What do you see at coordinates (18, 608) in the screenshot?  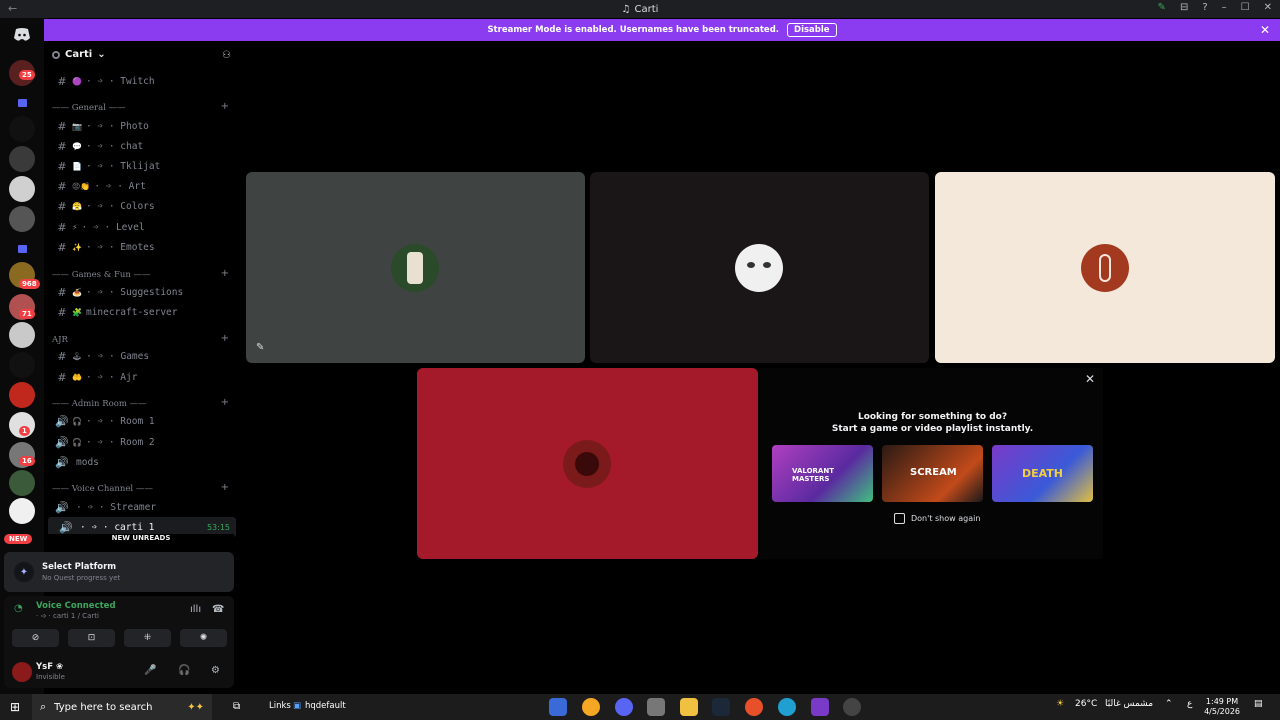 I see `signal-icon: ◔` at bounding box center [18, 608].